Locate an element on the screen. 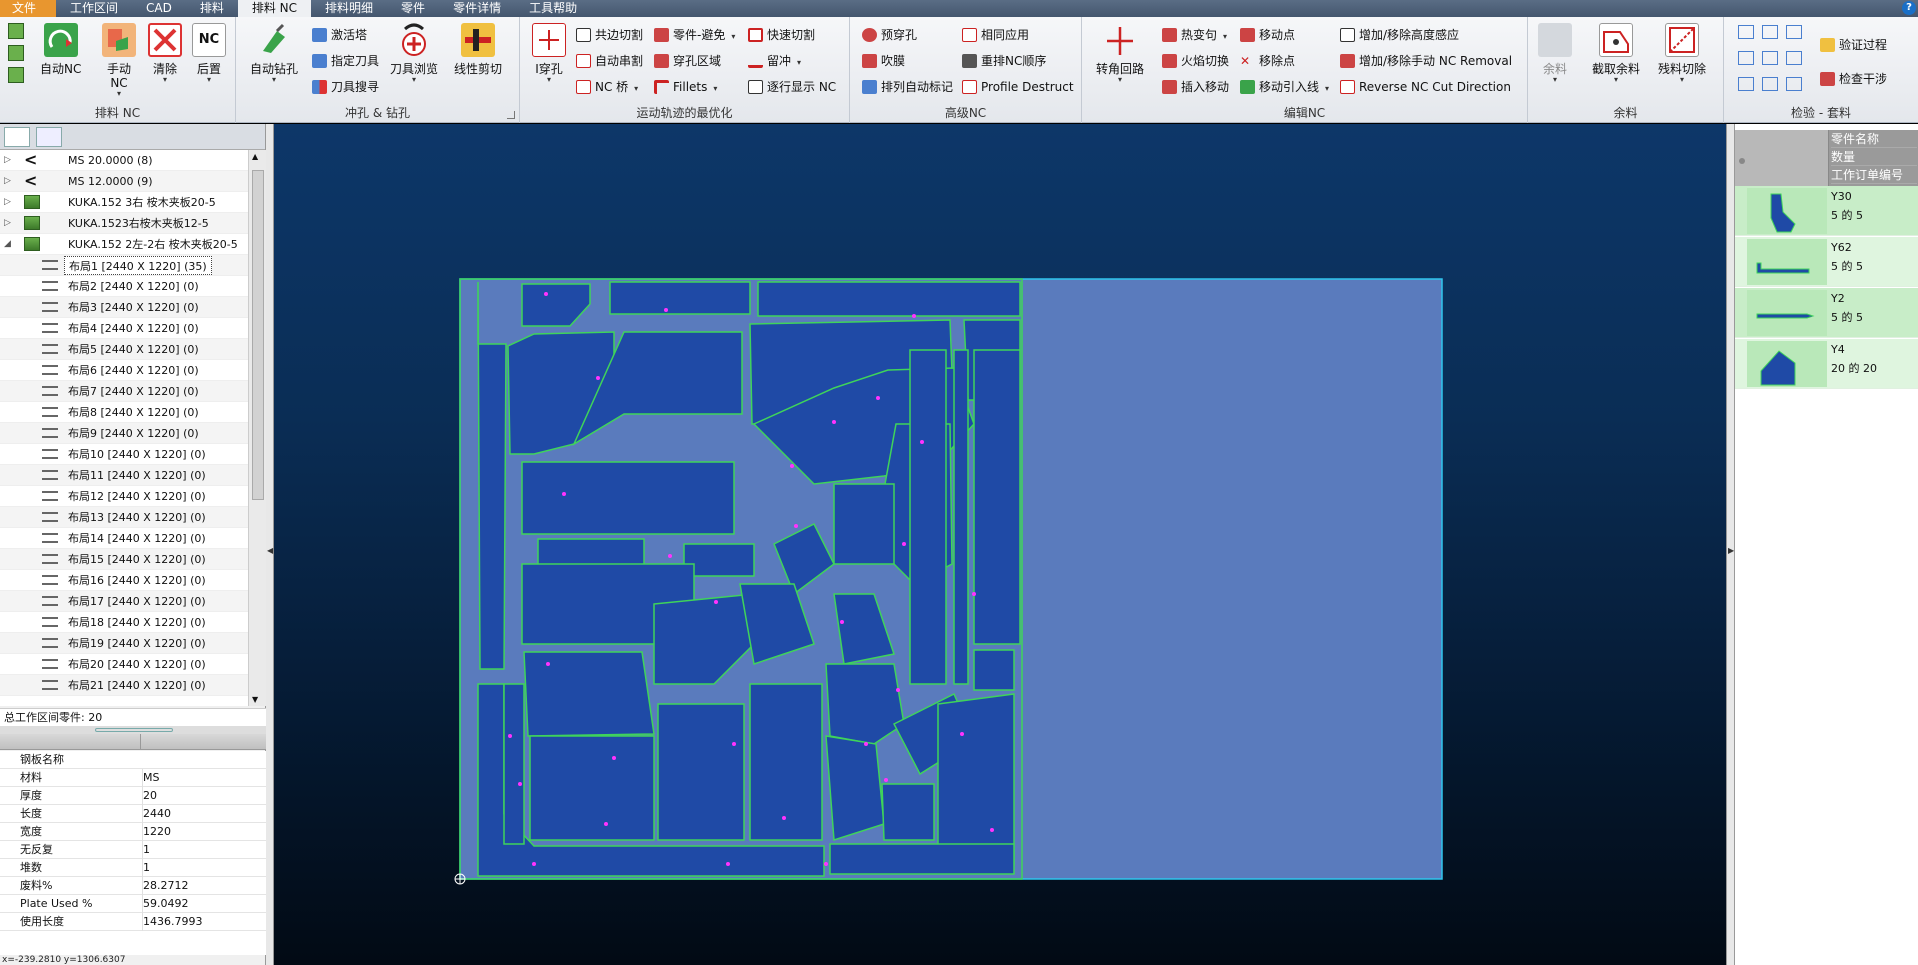 The height and width of the screenshot is (965, 1918). cut-remnant-button: 截取余料 ▾ is located at coordinates (1616, 53).